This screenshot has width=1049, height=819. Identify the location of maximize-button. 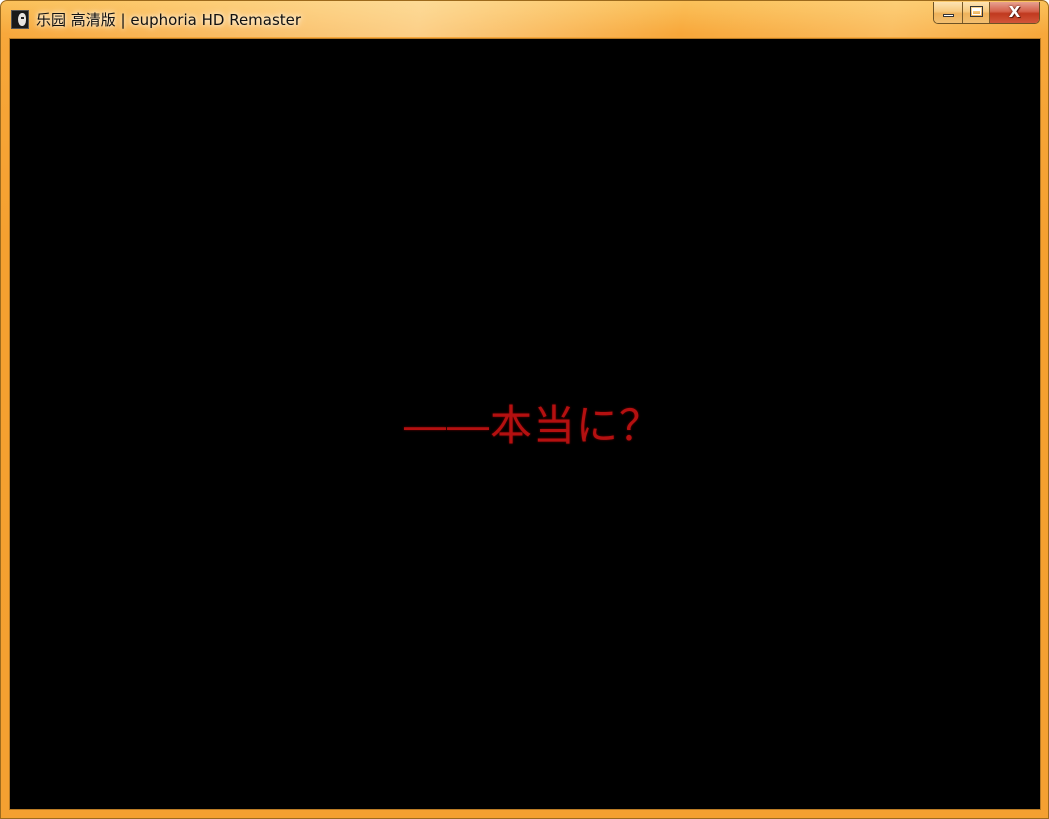
(976, 12).